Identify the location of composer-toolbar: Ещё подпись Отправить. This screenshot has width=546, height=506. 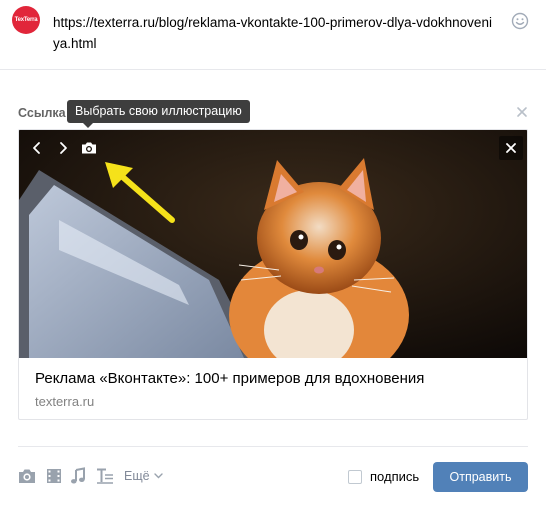
(273, 476).